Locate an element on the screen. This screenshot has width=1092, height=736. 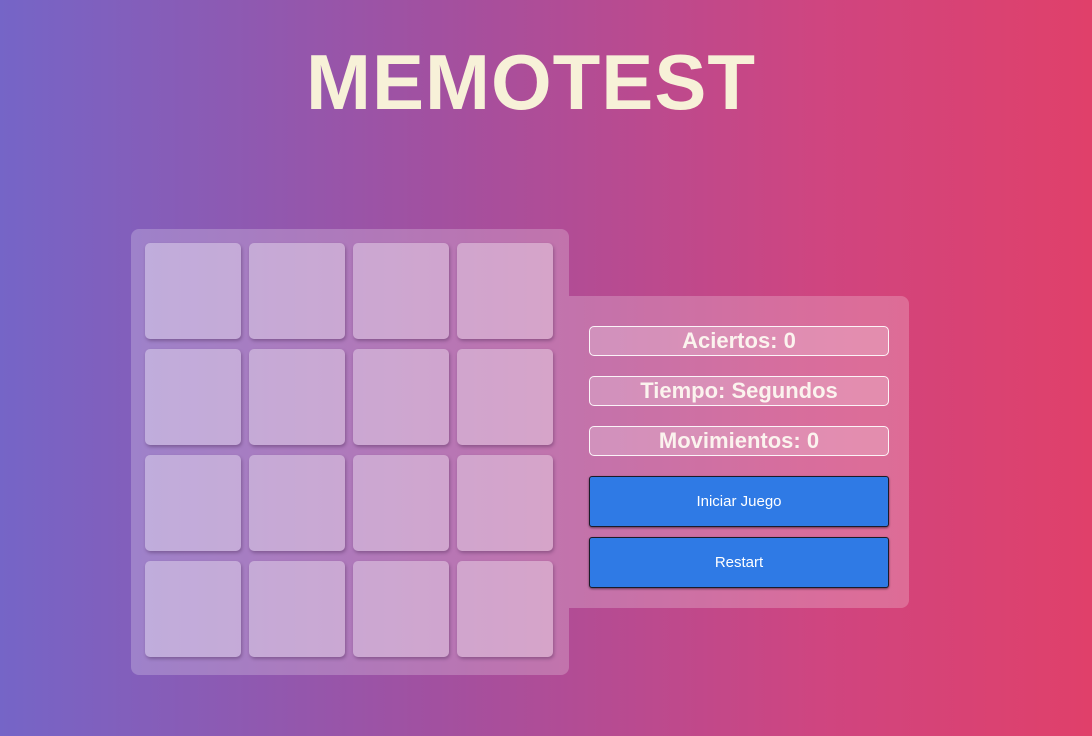
card-r4c1 is located at coordinates (193, 609).